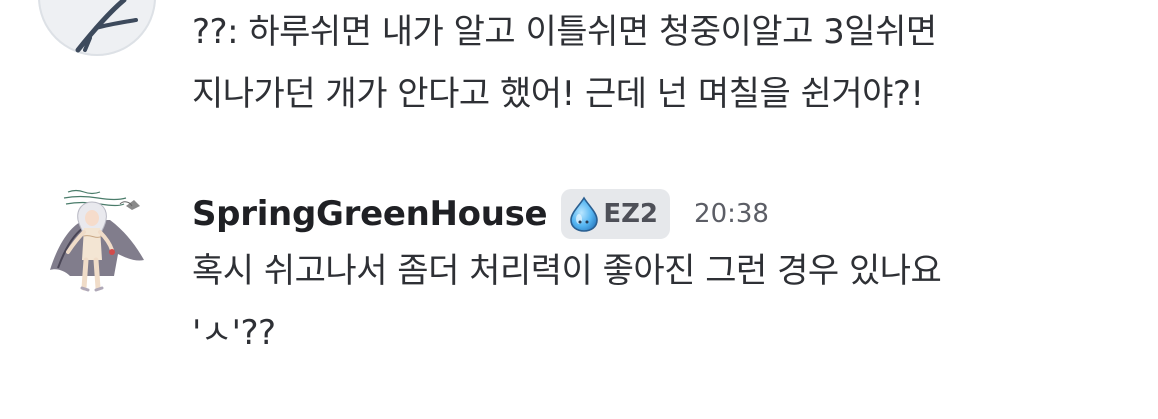 Image resolution: width=1158 pixels, height=419 pixels. I want to click on server-tag-badge: EZ2, so click(616, 214).